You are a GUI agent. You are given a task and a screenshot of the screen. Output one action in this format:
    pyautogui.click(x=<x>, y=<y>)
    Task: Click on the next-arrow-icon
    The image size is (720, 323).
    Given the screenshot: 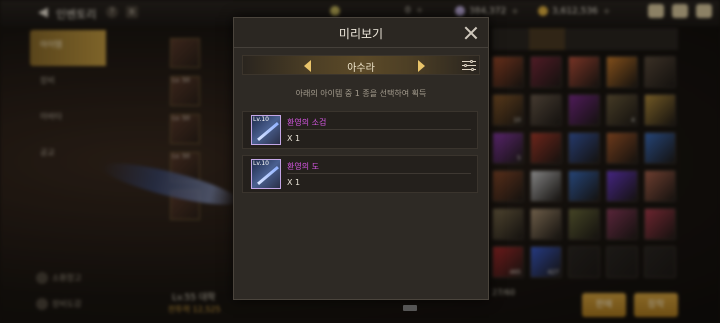 What is the action you would take?
    pyautogui.click(x=421, y=66)
    